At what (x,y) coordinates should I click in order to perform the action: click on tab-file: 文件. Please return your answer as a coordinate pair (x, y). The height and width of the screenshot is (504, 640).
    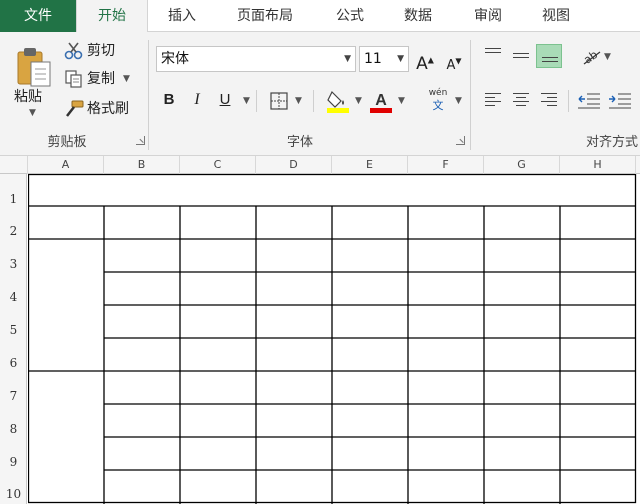
    Looking at the image, I should click on (38, 16).